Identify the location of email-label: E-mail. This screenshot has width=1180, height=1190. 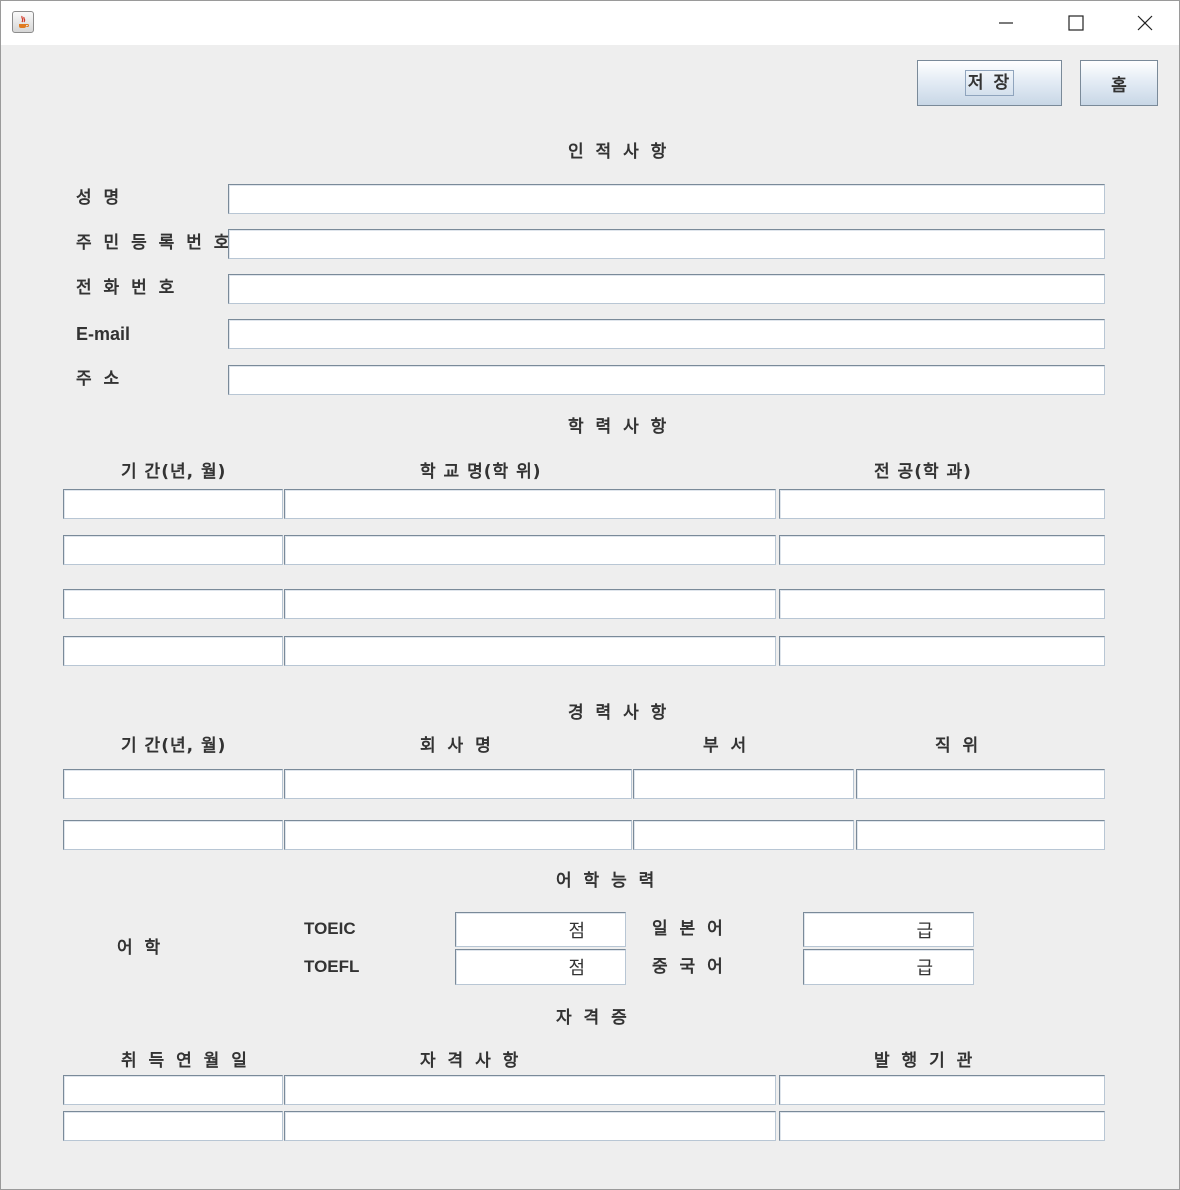
(103, 334).